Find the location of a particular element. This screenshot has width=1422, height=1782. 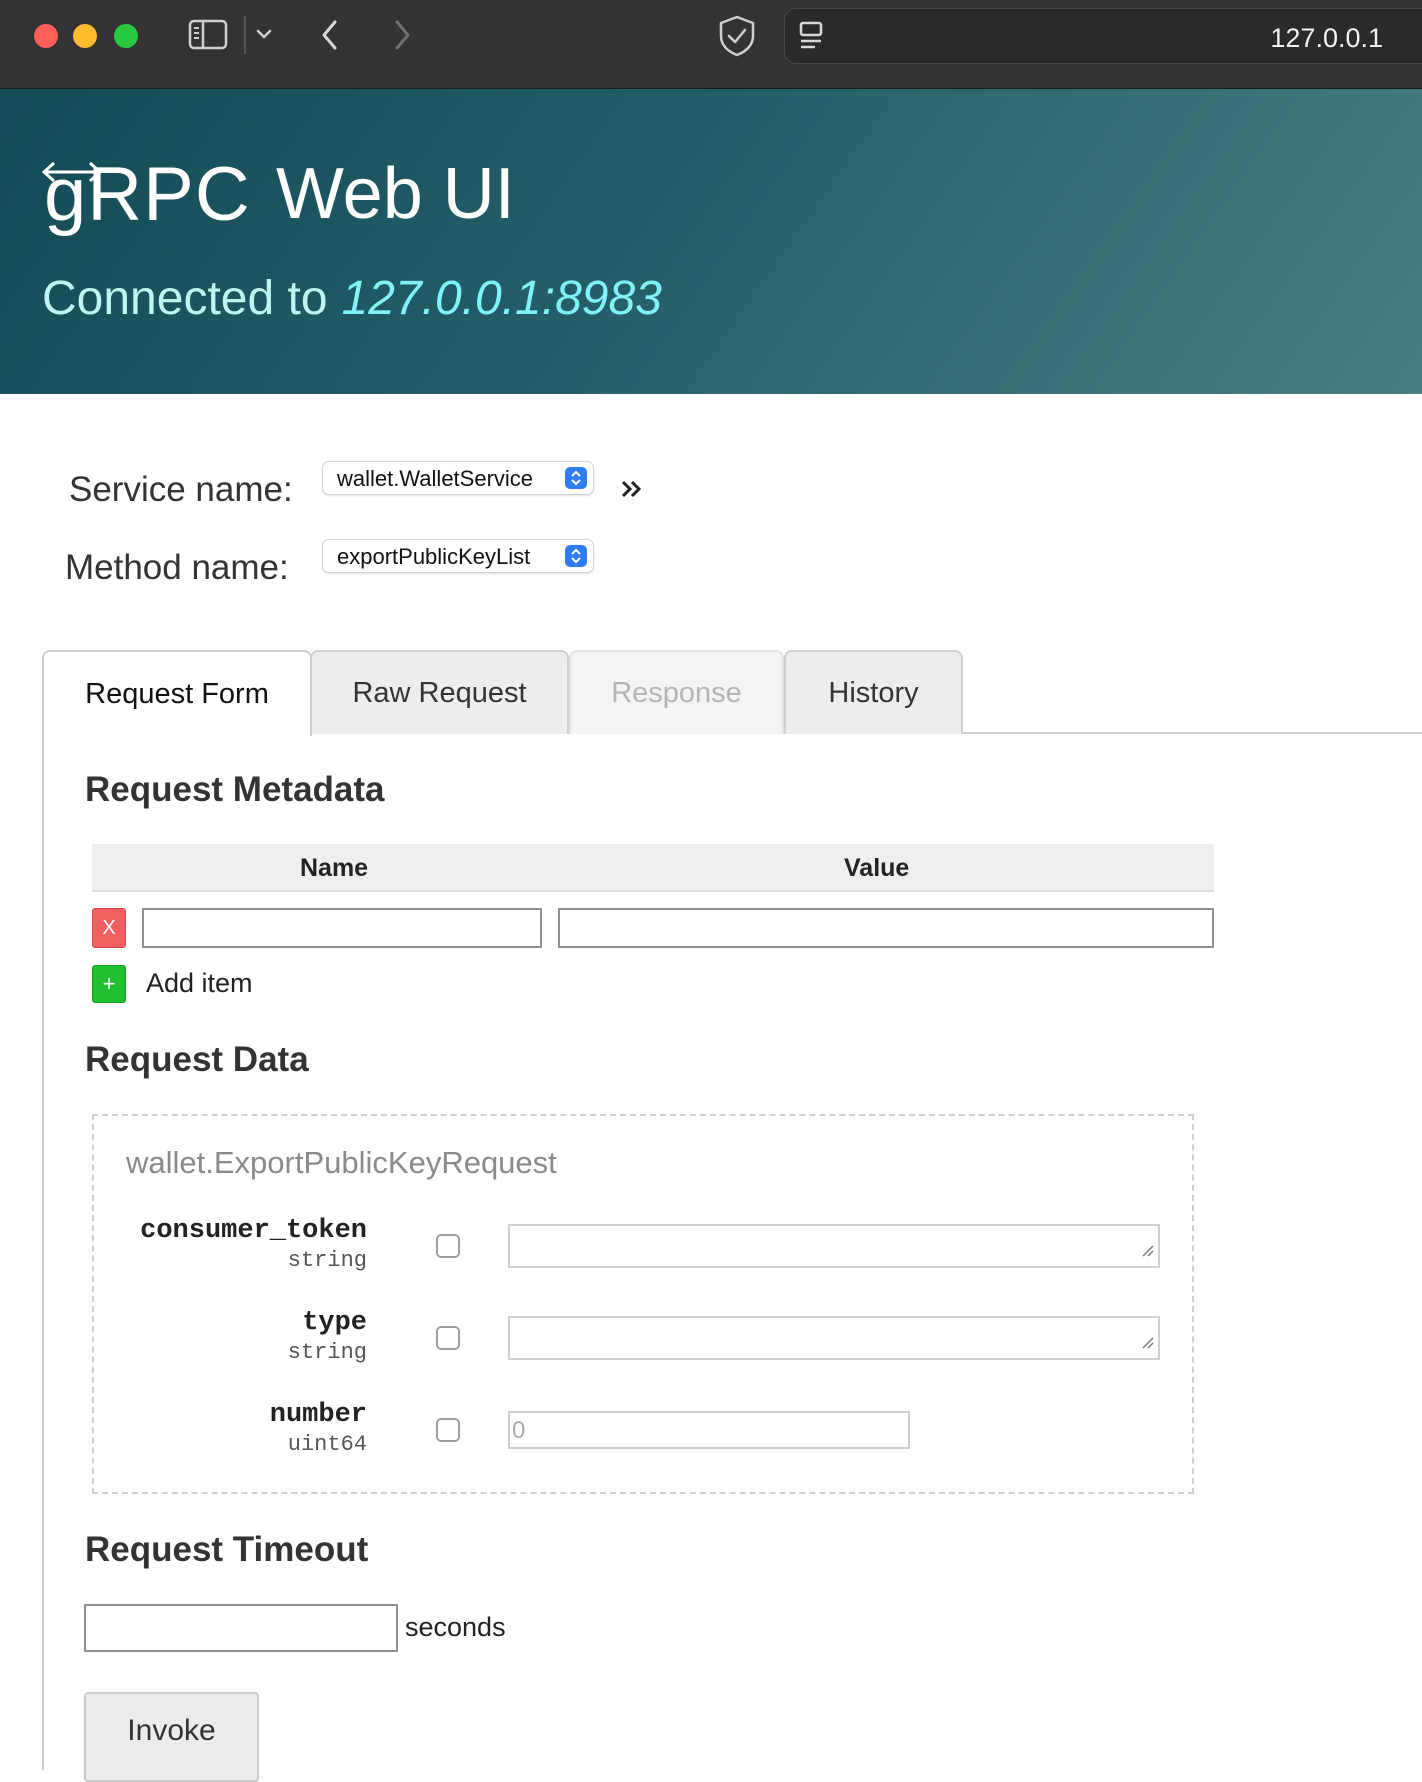

grpc-logo: gRPC is located at coordinates (147, 194).